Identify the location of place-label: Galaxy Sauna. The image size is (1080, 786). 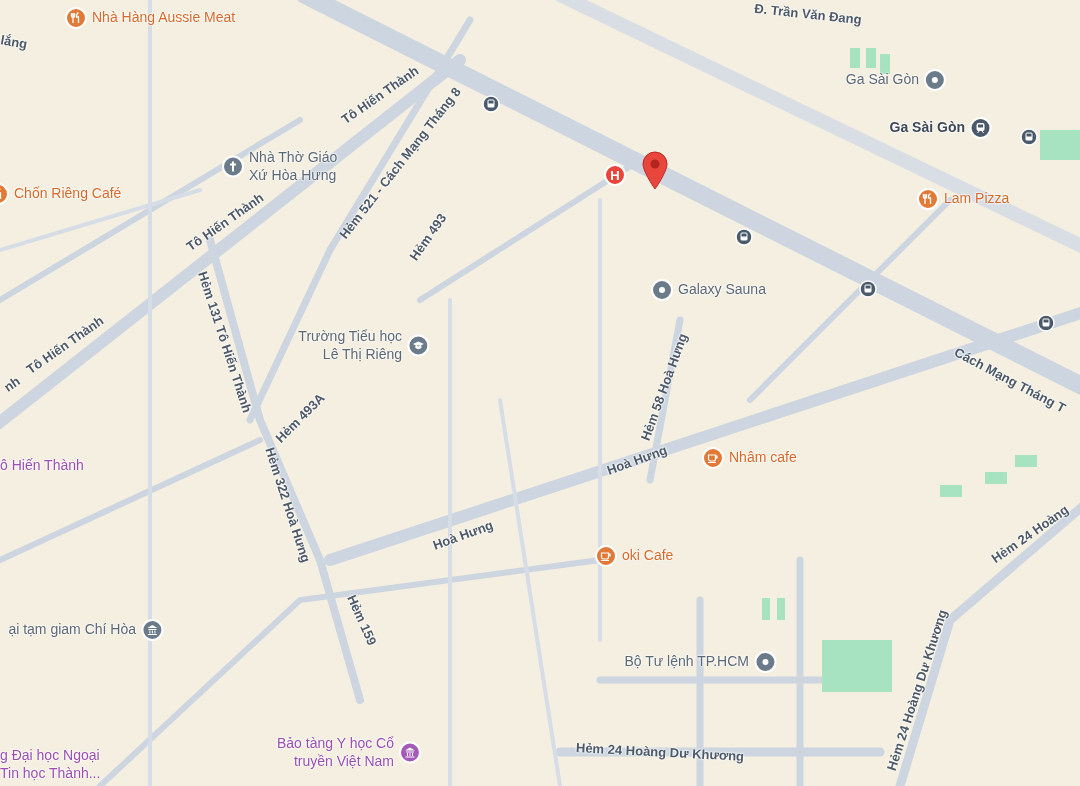
(722, 290).